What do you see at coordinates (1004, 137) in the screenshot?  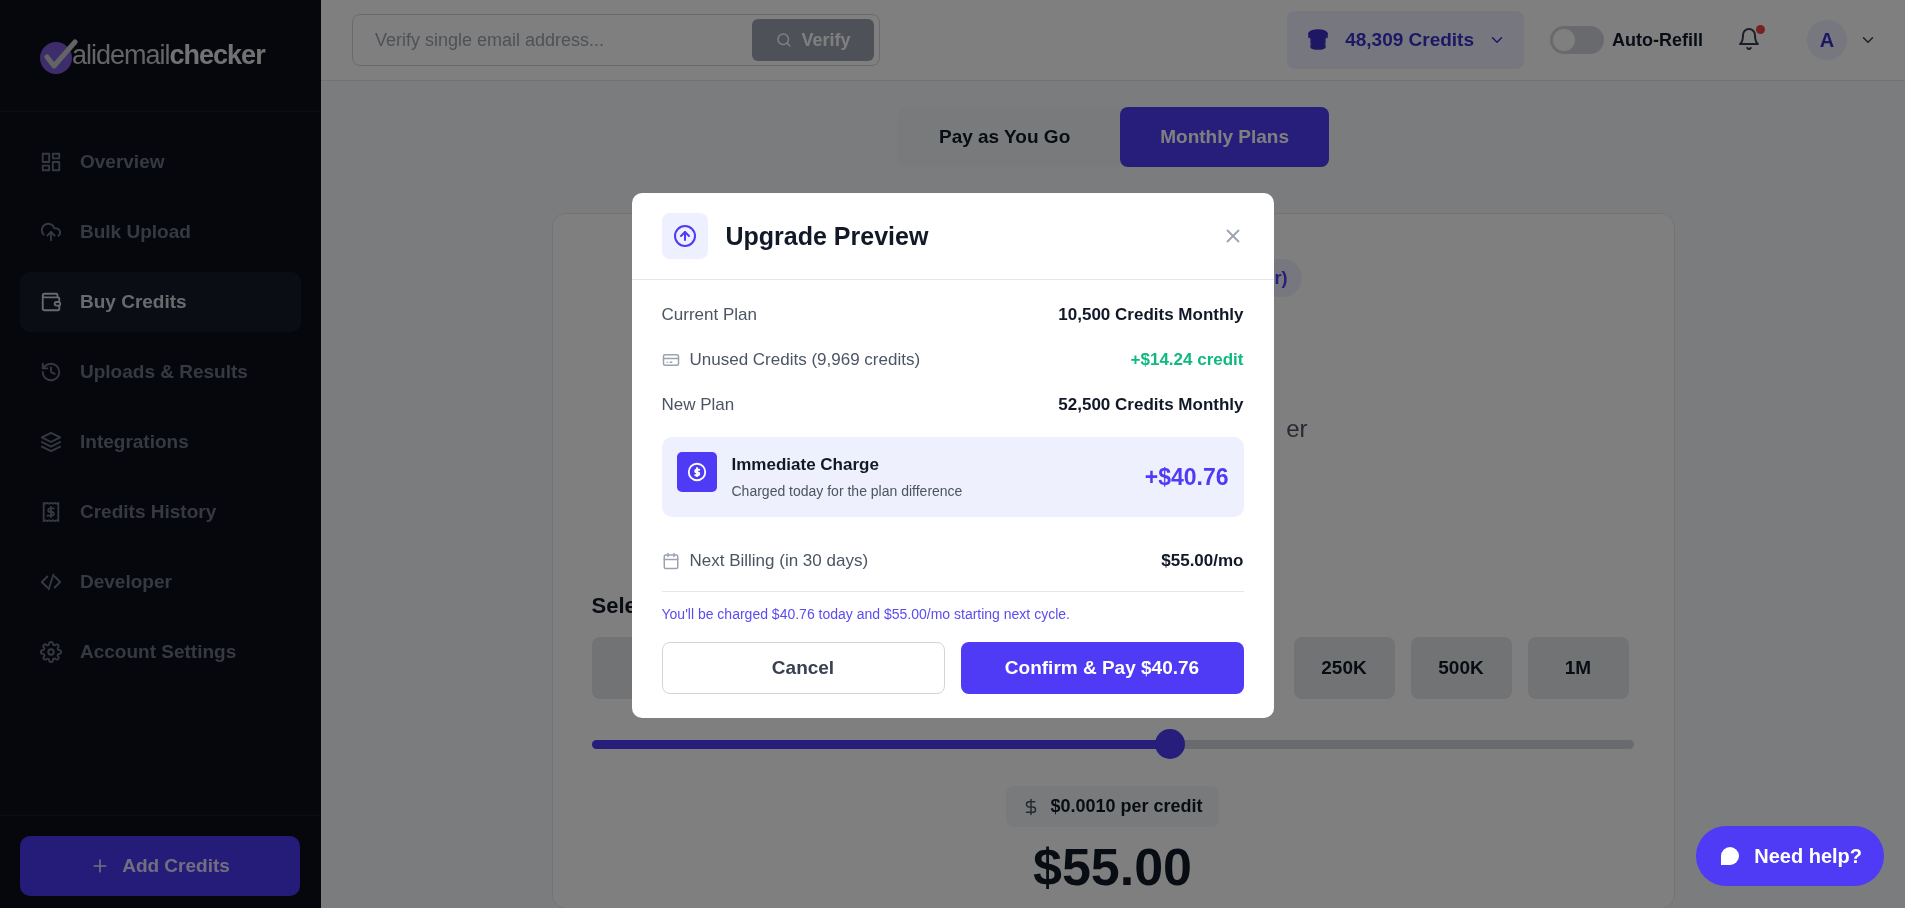 I see `tab: Pay as You Go` at bounding box center [1004, 137].